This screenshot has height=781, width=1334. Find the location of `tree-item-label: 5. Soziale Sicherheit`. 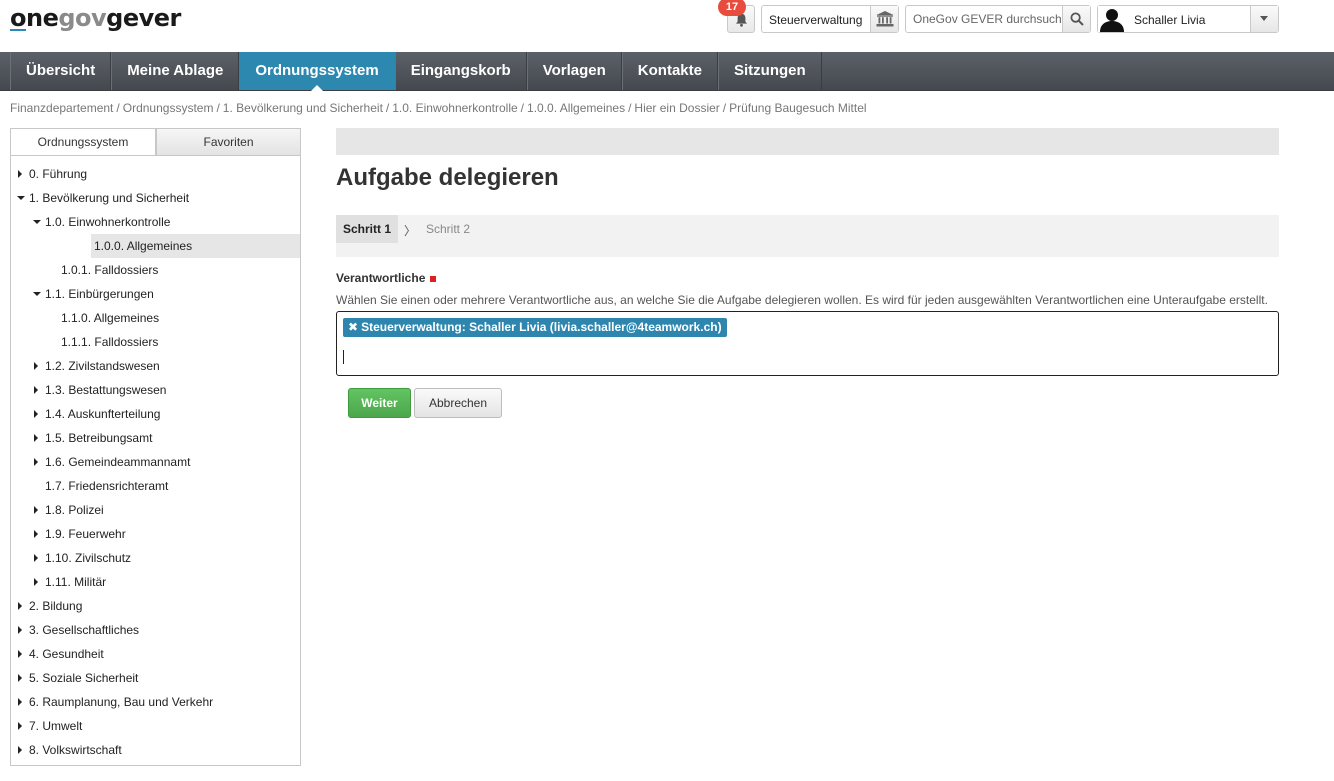

tree-item-label: 5. Soziale Sicherheit is located at coordinates (84, 678).